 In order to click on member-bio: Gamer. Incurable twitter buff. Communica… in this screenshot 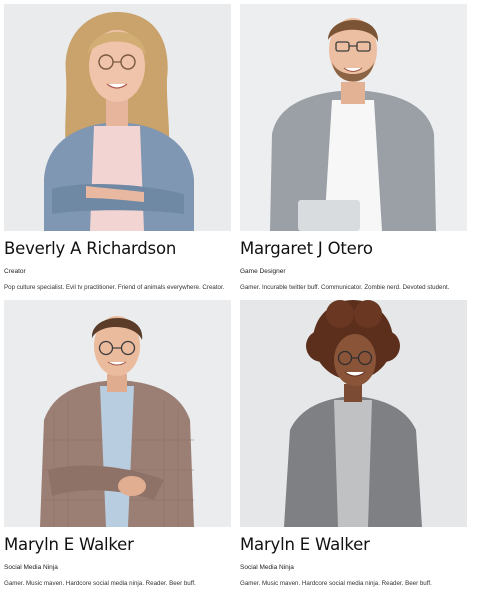, I will do `click(345, 287)`.